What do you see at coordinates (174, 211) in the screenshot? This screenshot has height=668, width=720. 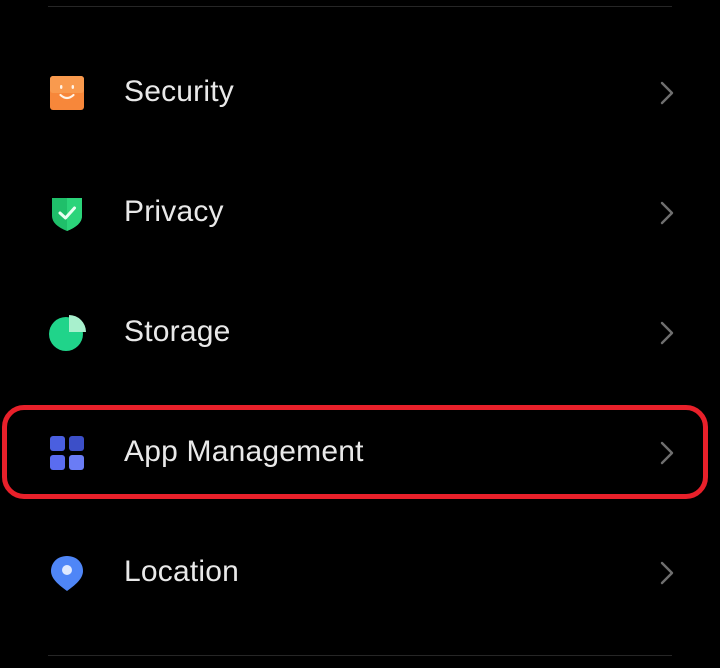 I see `settings-item-label: Privacy` at bounding box center [174, 211].